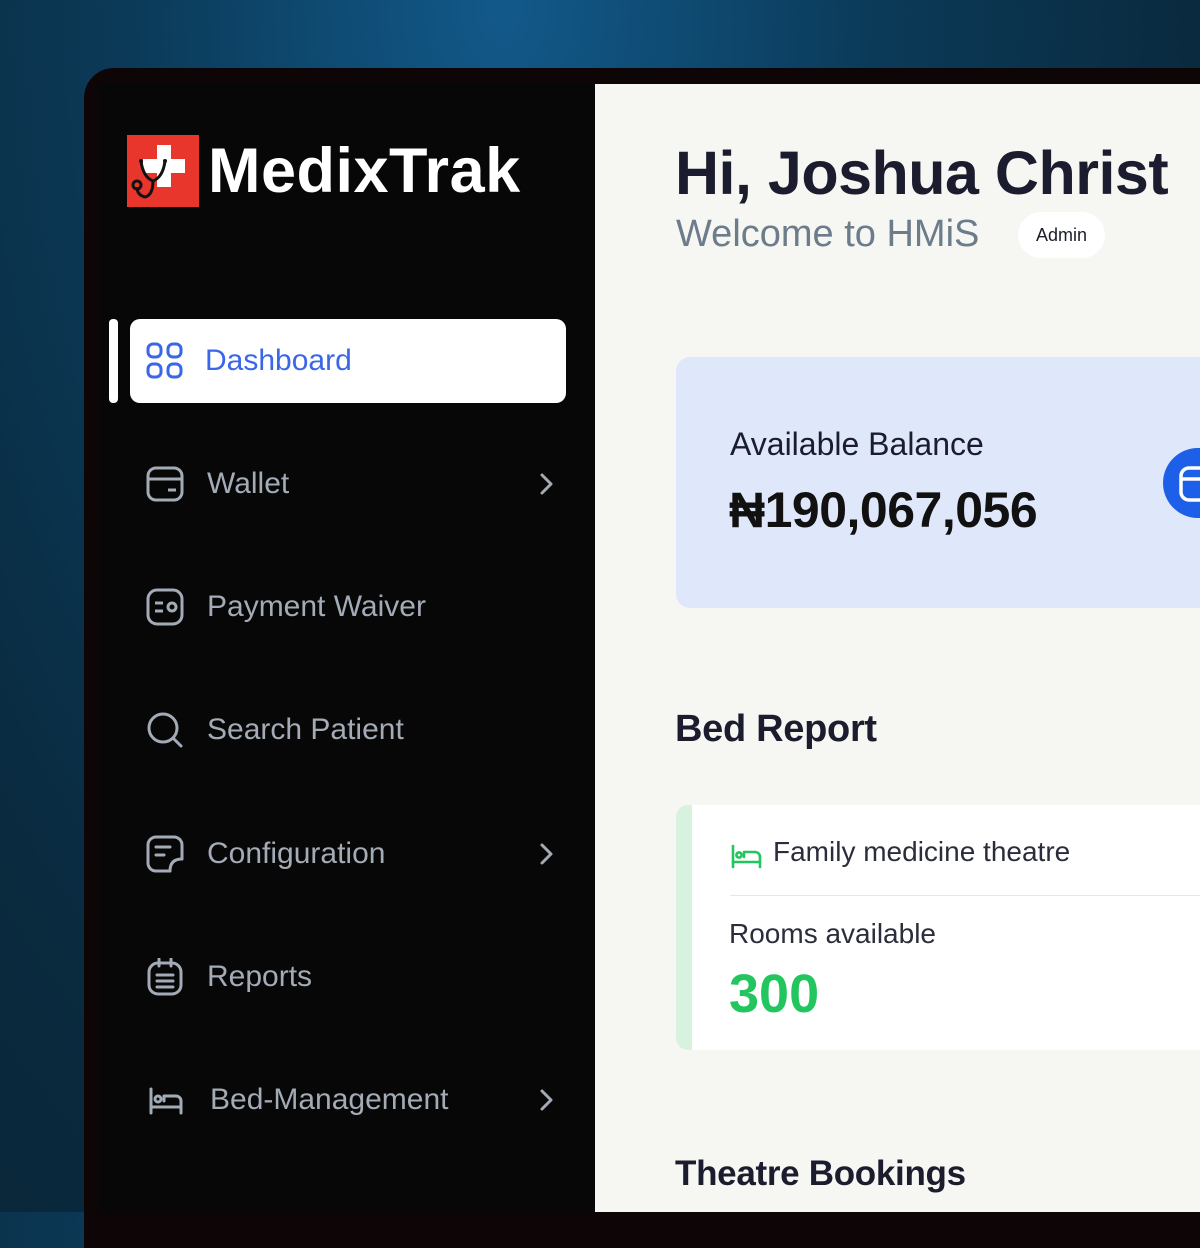 The image size is (1200, 1248). What do you see at coordinates (364, 171) in the screenshot?
I see `logo-text: MedixTrak` at bounding box center [364, 171].